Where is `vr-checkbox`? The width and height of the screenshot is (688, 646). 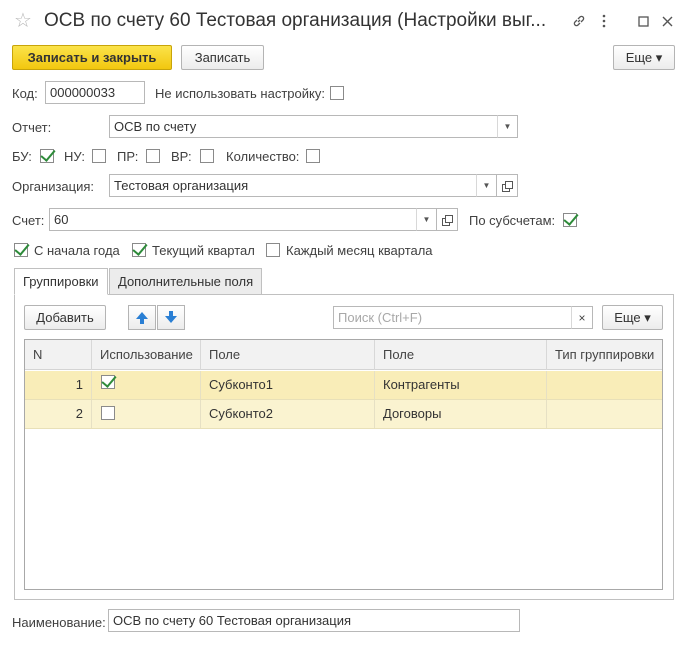
vr-checkbox is located at coordinates (207, 156).